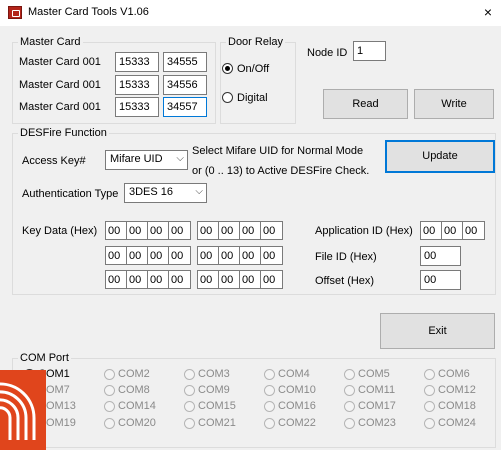  I want to click on master-card-2-value-a: 15333, so click(137, 85).